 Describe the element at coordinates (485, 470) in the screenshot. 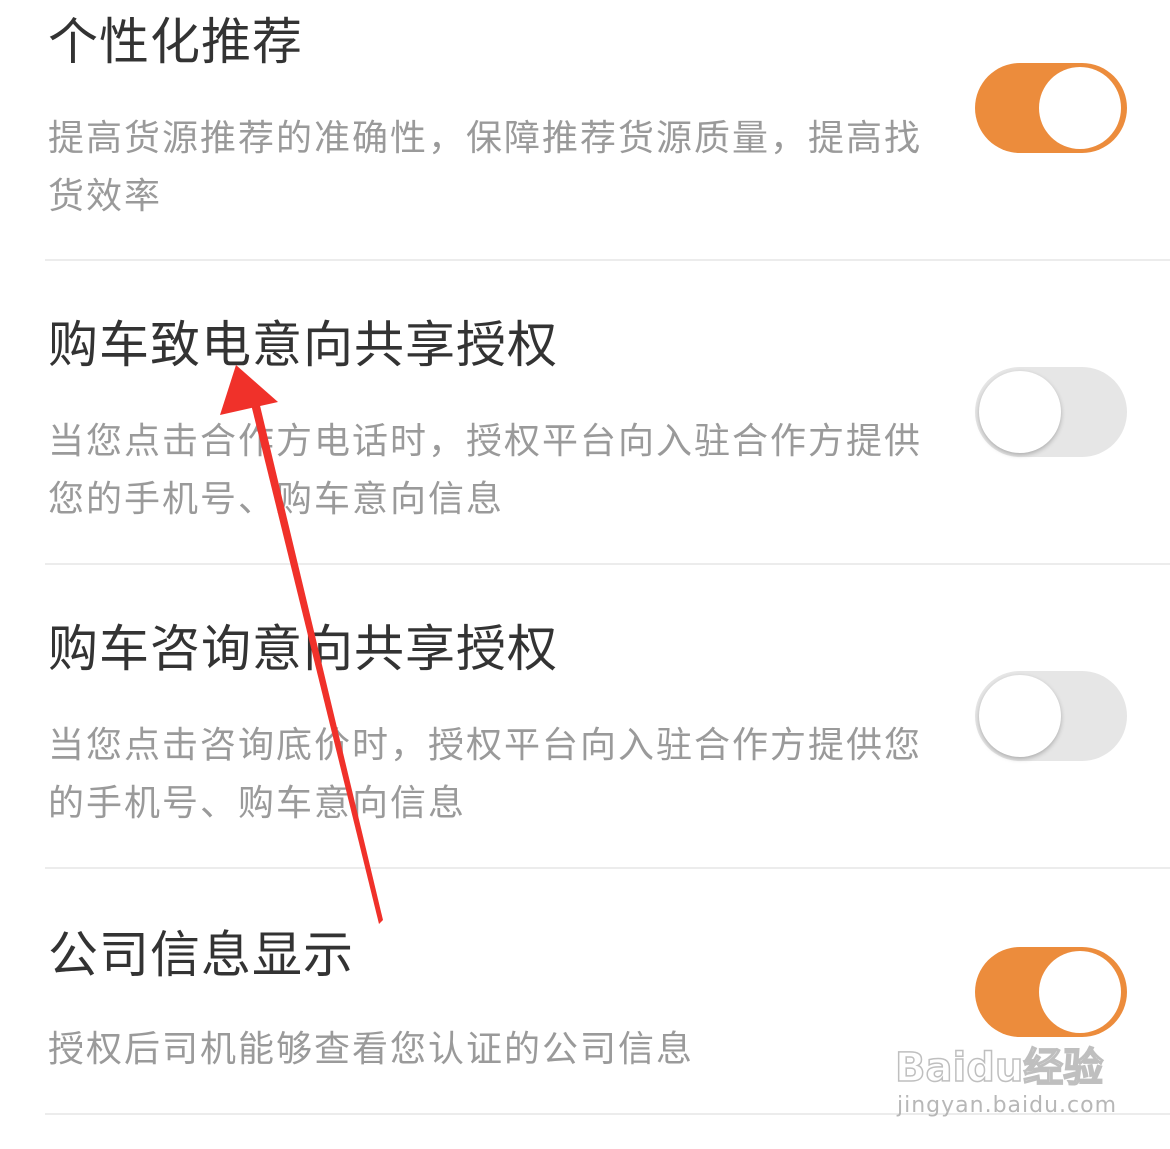

I see `setting-description: 当您点击合作方电话时，授权平台向入驻合作方提供您的手机号、购车意向信息` at that location.